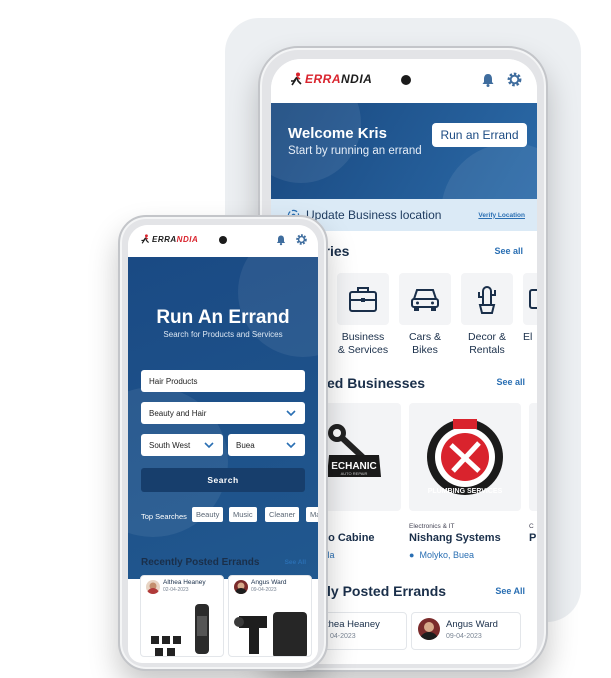  I want to click on business-name: Nishang Systems, so click(455, 538).